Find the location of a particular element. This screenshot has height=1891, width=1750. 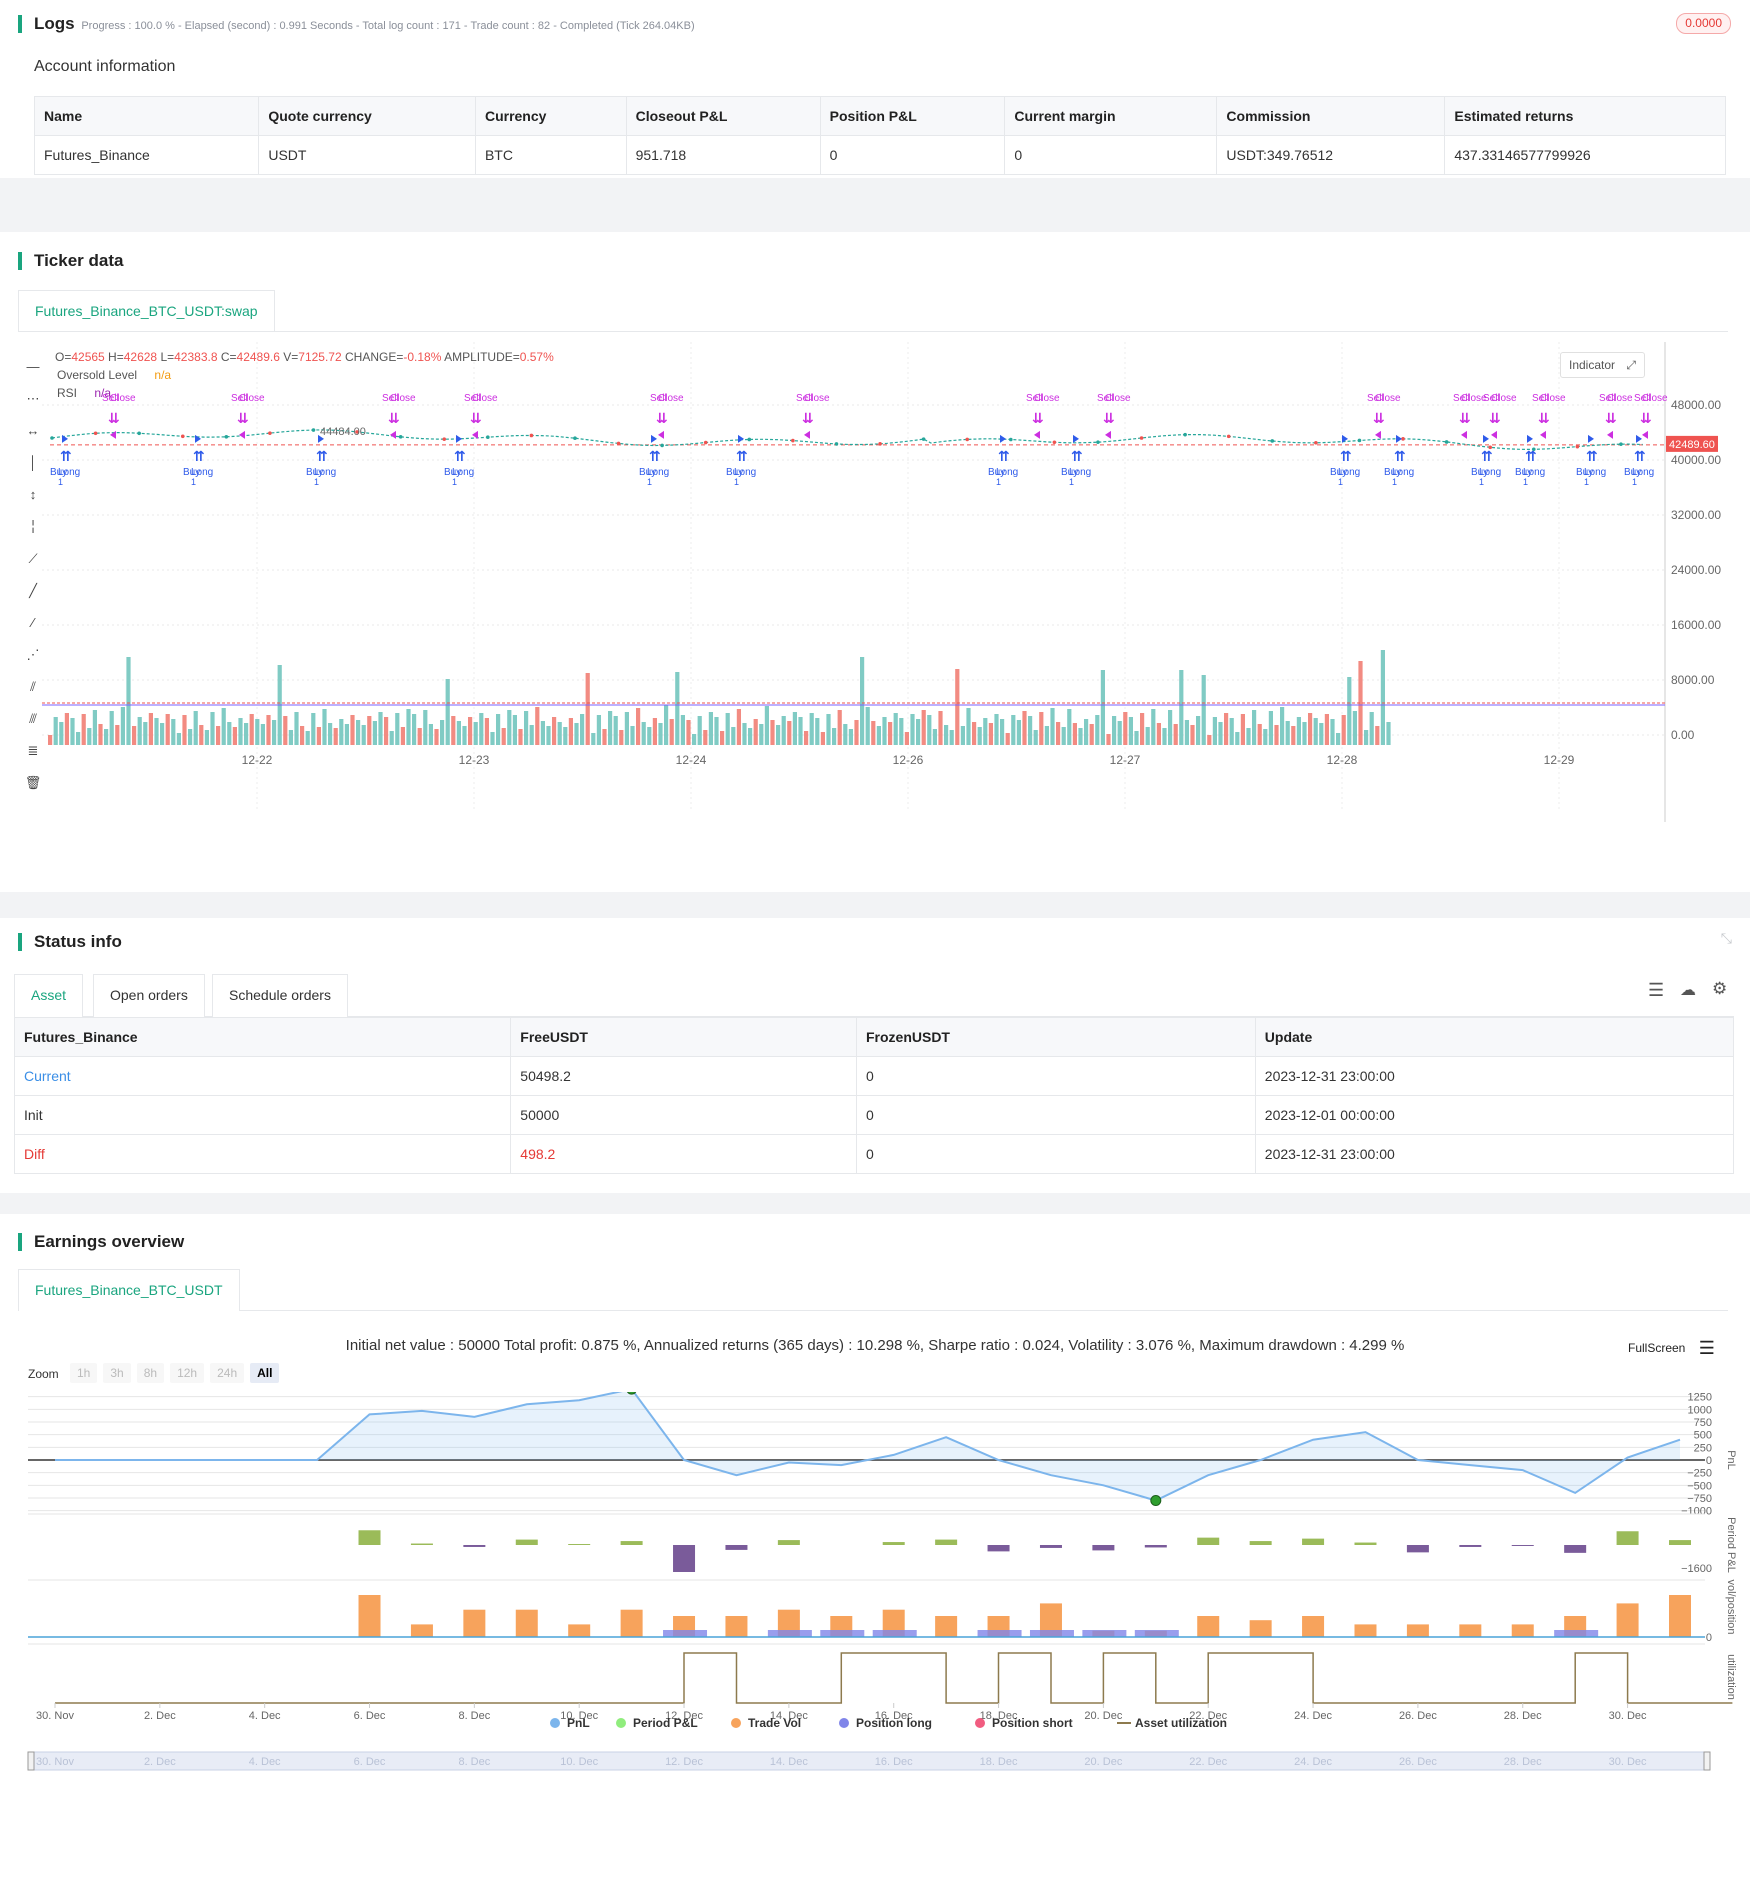

short-arrow-icon: ⇊ is located at coordinates (394, 419).